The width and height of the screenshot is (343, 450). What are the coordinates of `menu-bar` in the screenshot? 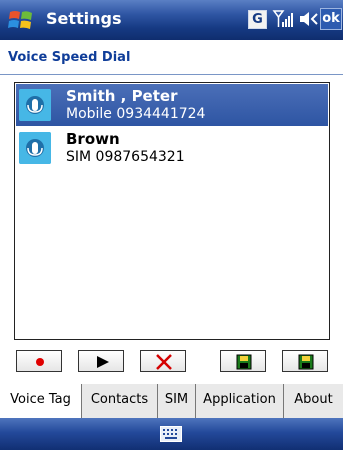 It's located at (171, 434).